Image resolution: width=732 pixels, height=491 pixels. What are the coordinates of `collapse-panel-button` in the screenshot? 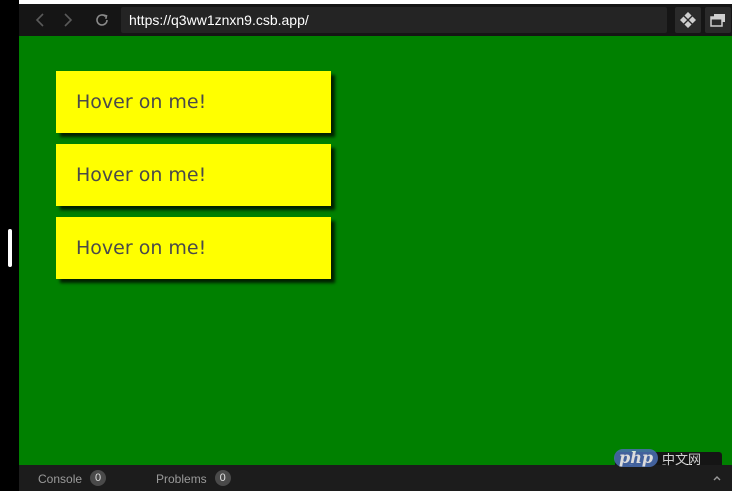 It's located at (717, 478).